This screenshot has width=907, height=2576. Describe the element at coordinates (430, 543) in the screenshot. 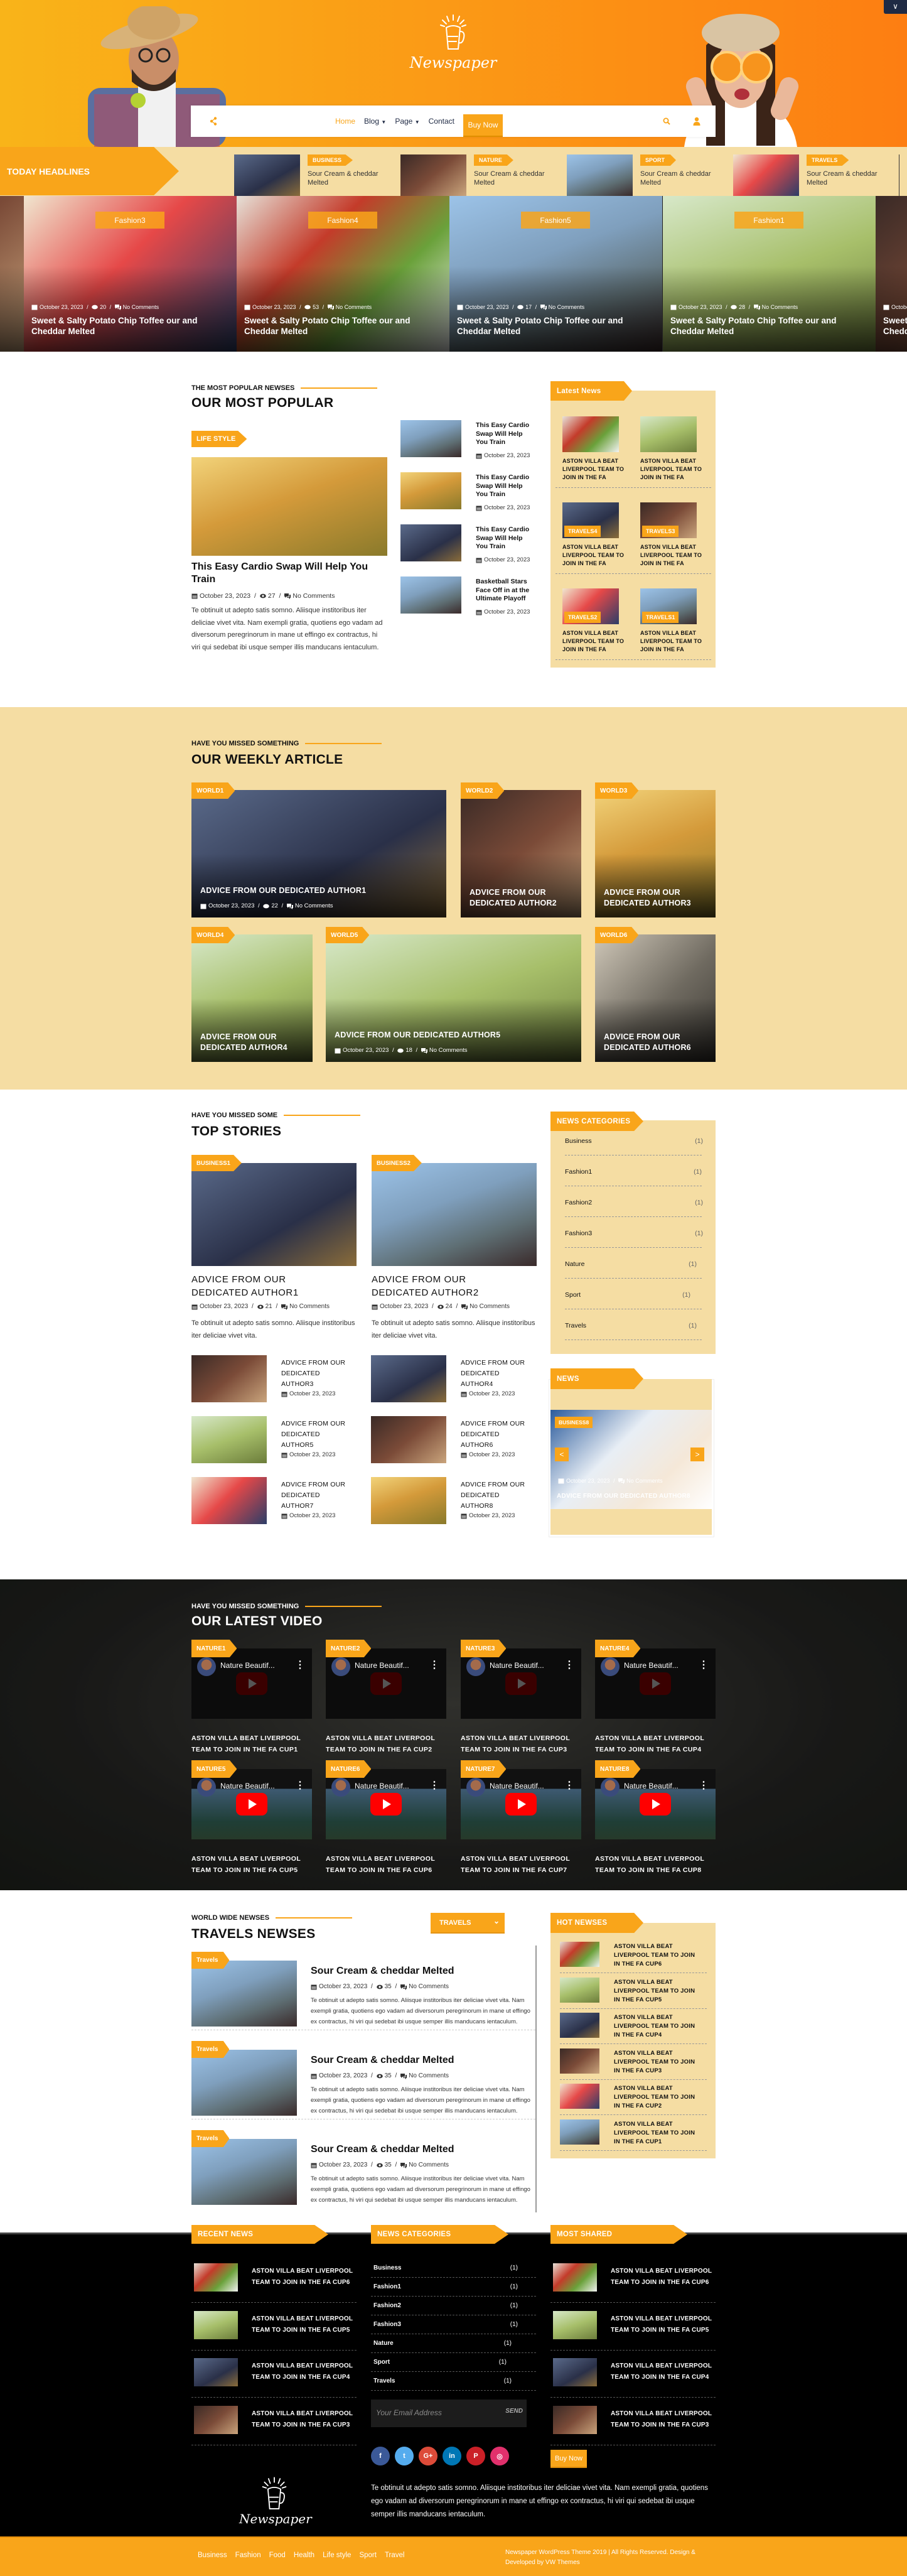

I see `post-thumbnail` at that location.